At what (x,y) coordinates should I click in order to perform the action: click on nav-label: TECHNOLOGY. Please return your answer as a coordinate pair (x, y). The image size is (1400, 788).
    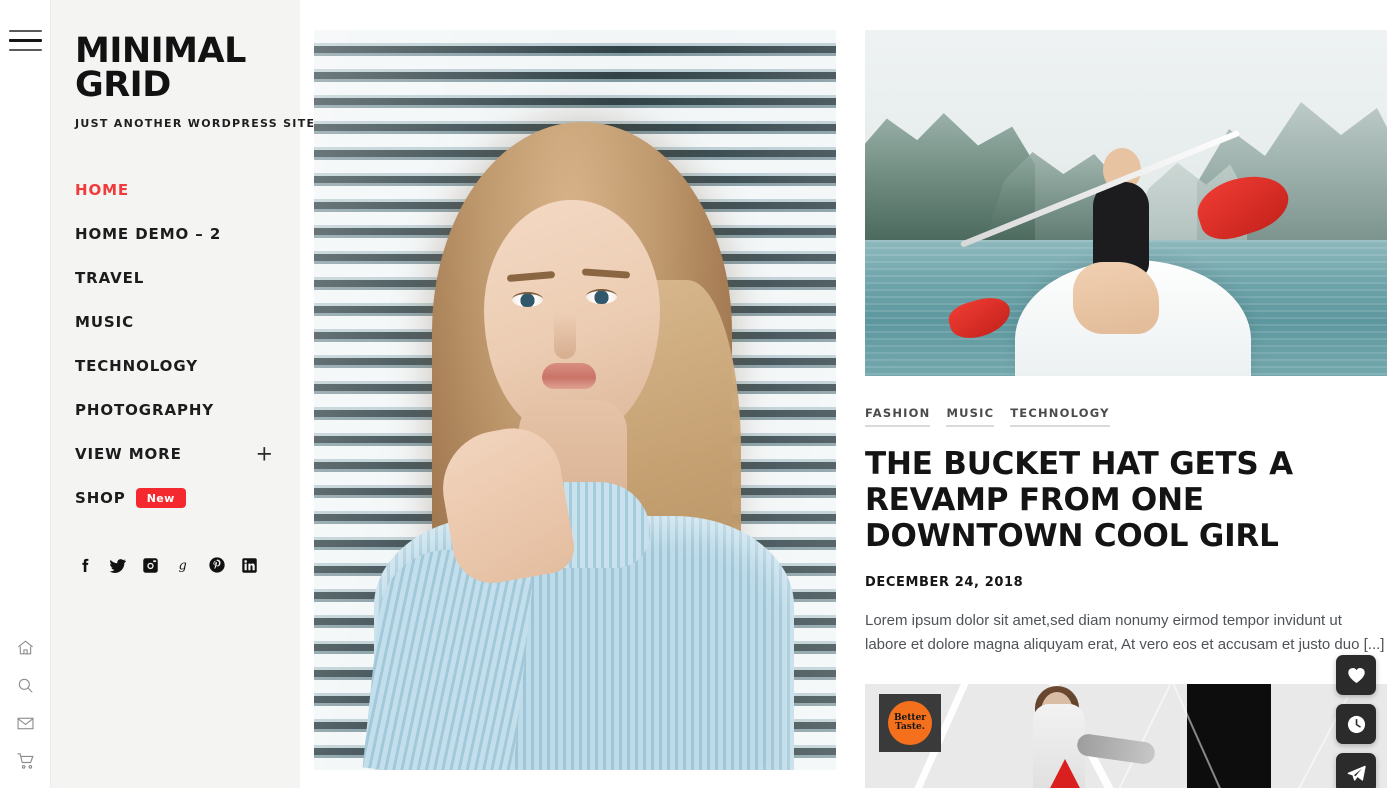
    Looking at the image, I should click on (136, 365).